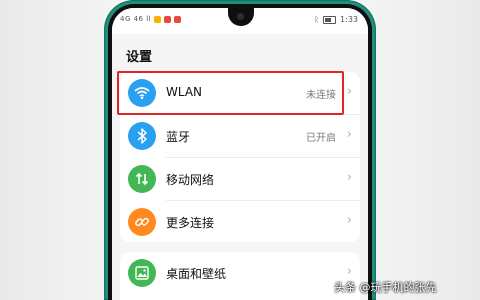 This screenshot has height=300, width=480. Describe the element at coordinates (230, 93) in the screenshot. I see `highlight-box` at that location.